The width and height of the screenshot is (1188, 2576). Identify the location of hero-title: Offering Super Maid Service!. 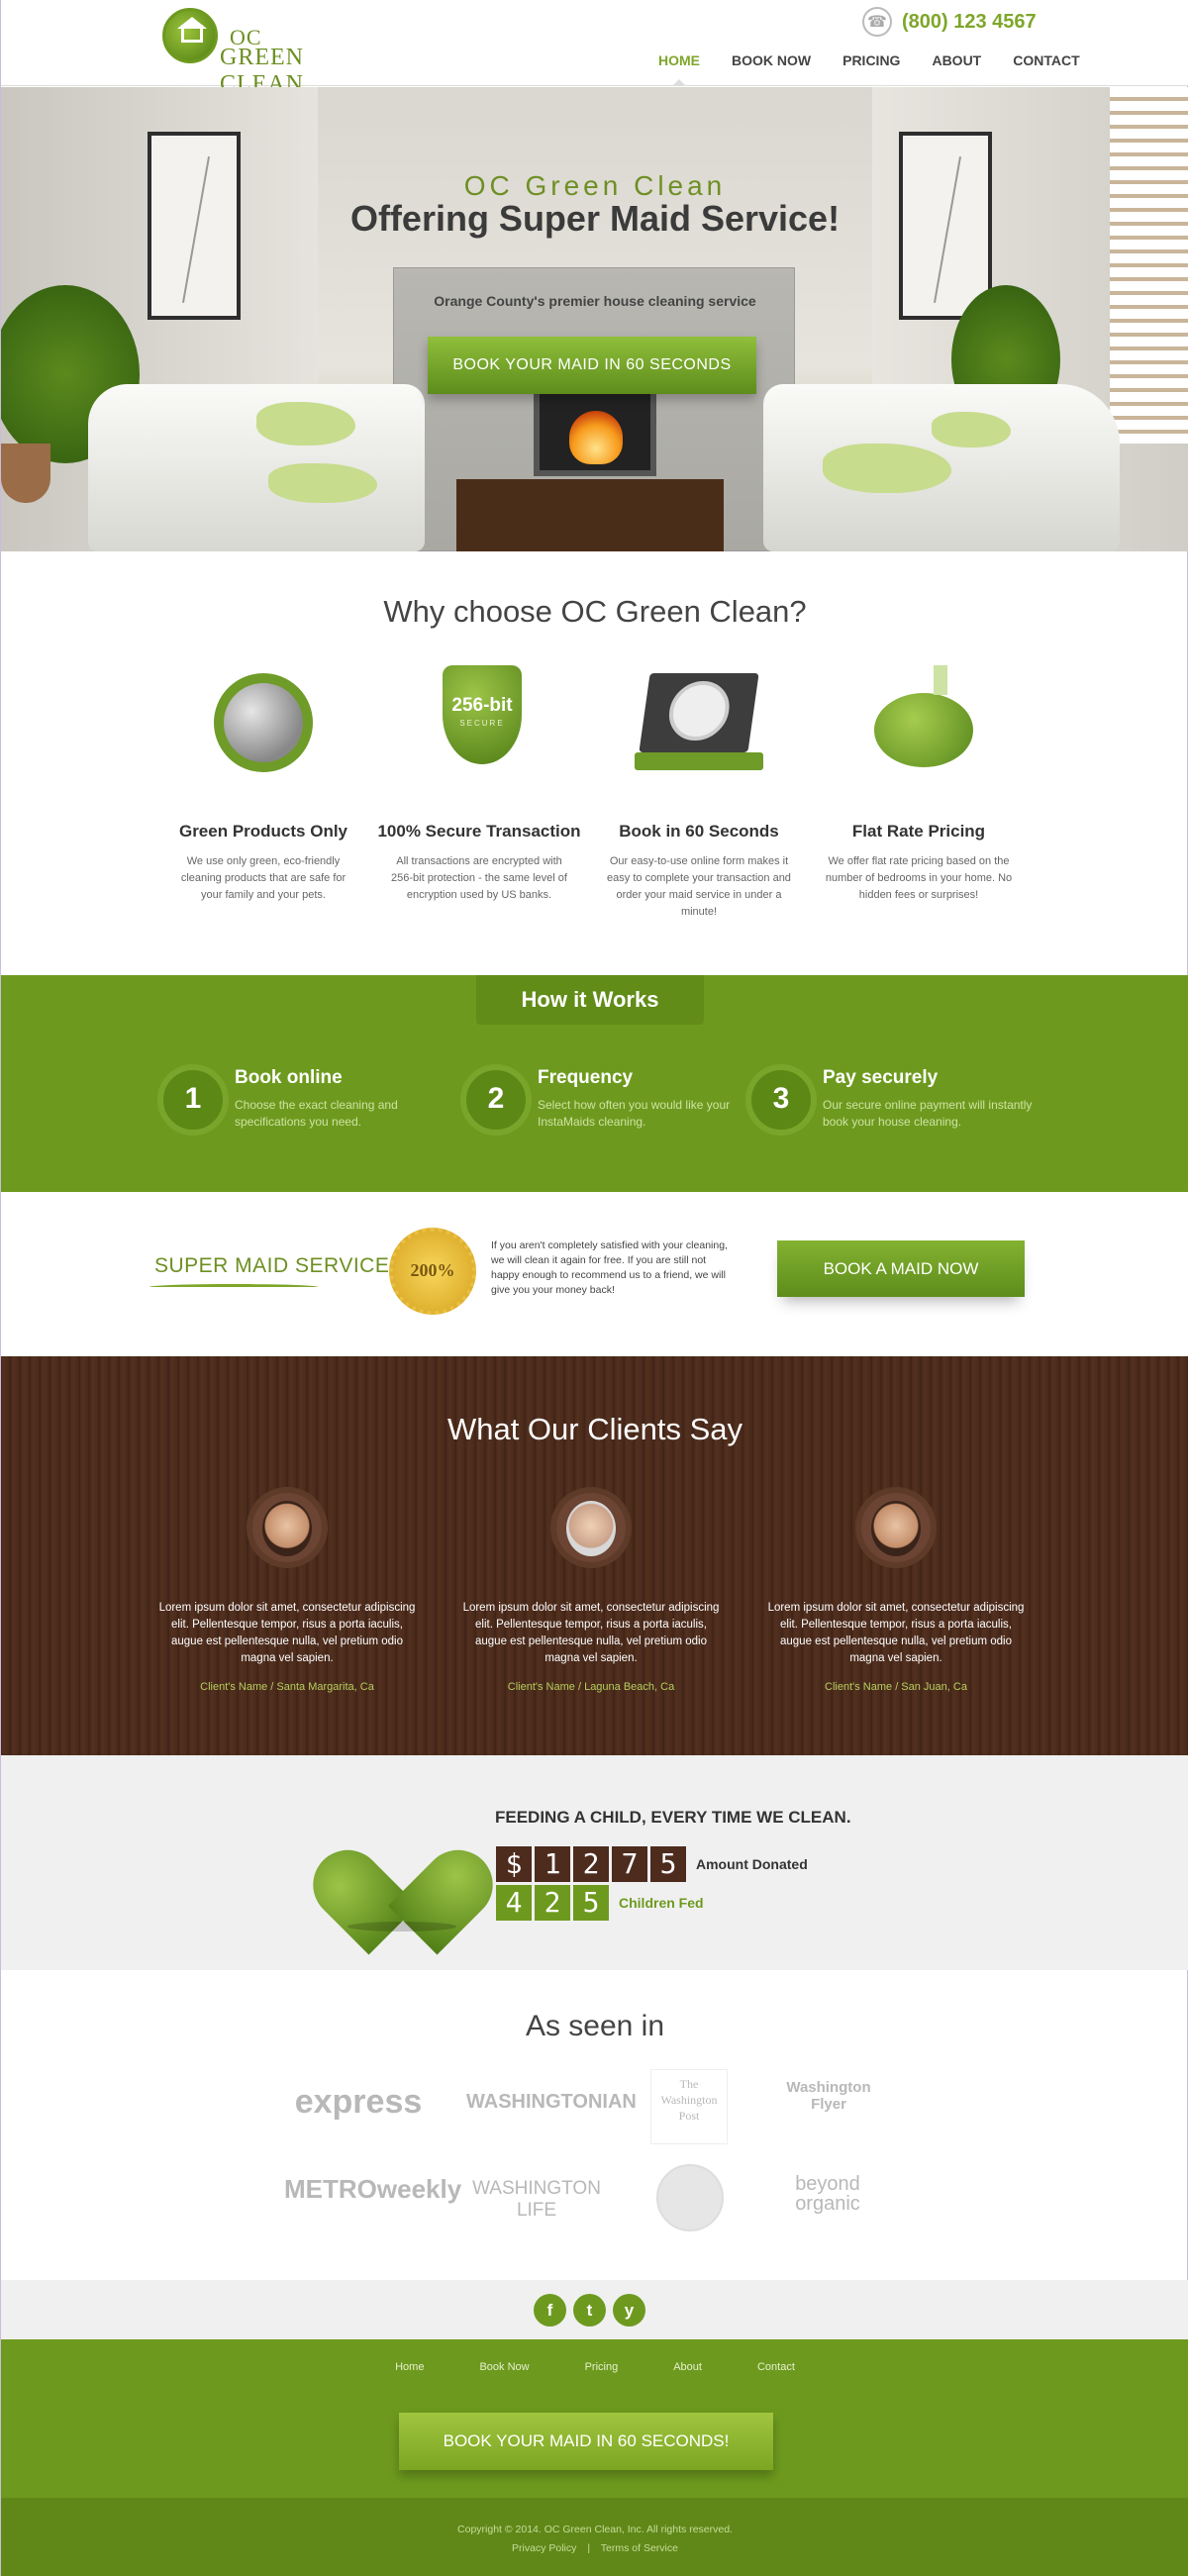
(595, 219).